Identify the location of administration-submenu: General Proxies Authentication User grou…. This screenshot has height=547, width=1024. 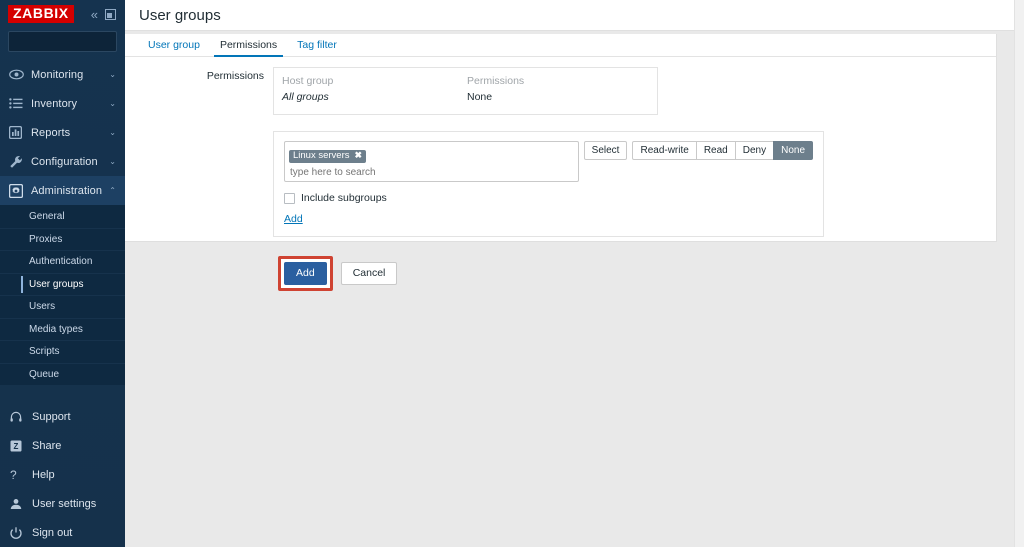
(62, 295).